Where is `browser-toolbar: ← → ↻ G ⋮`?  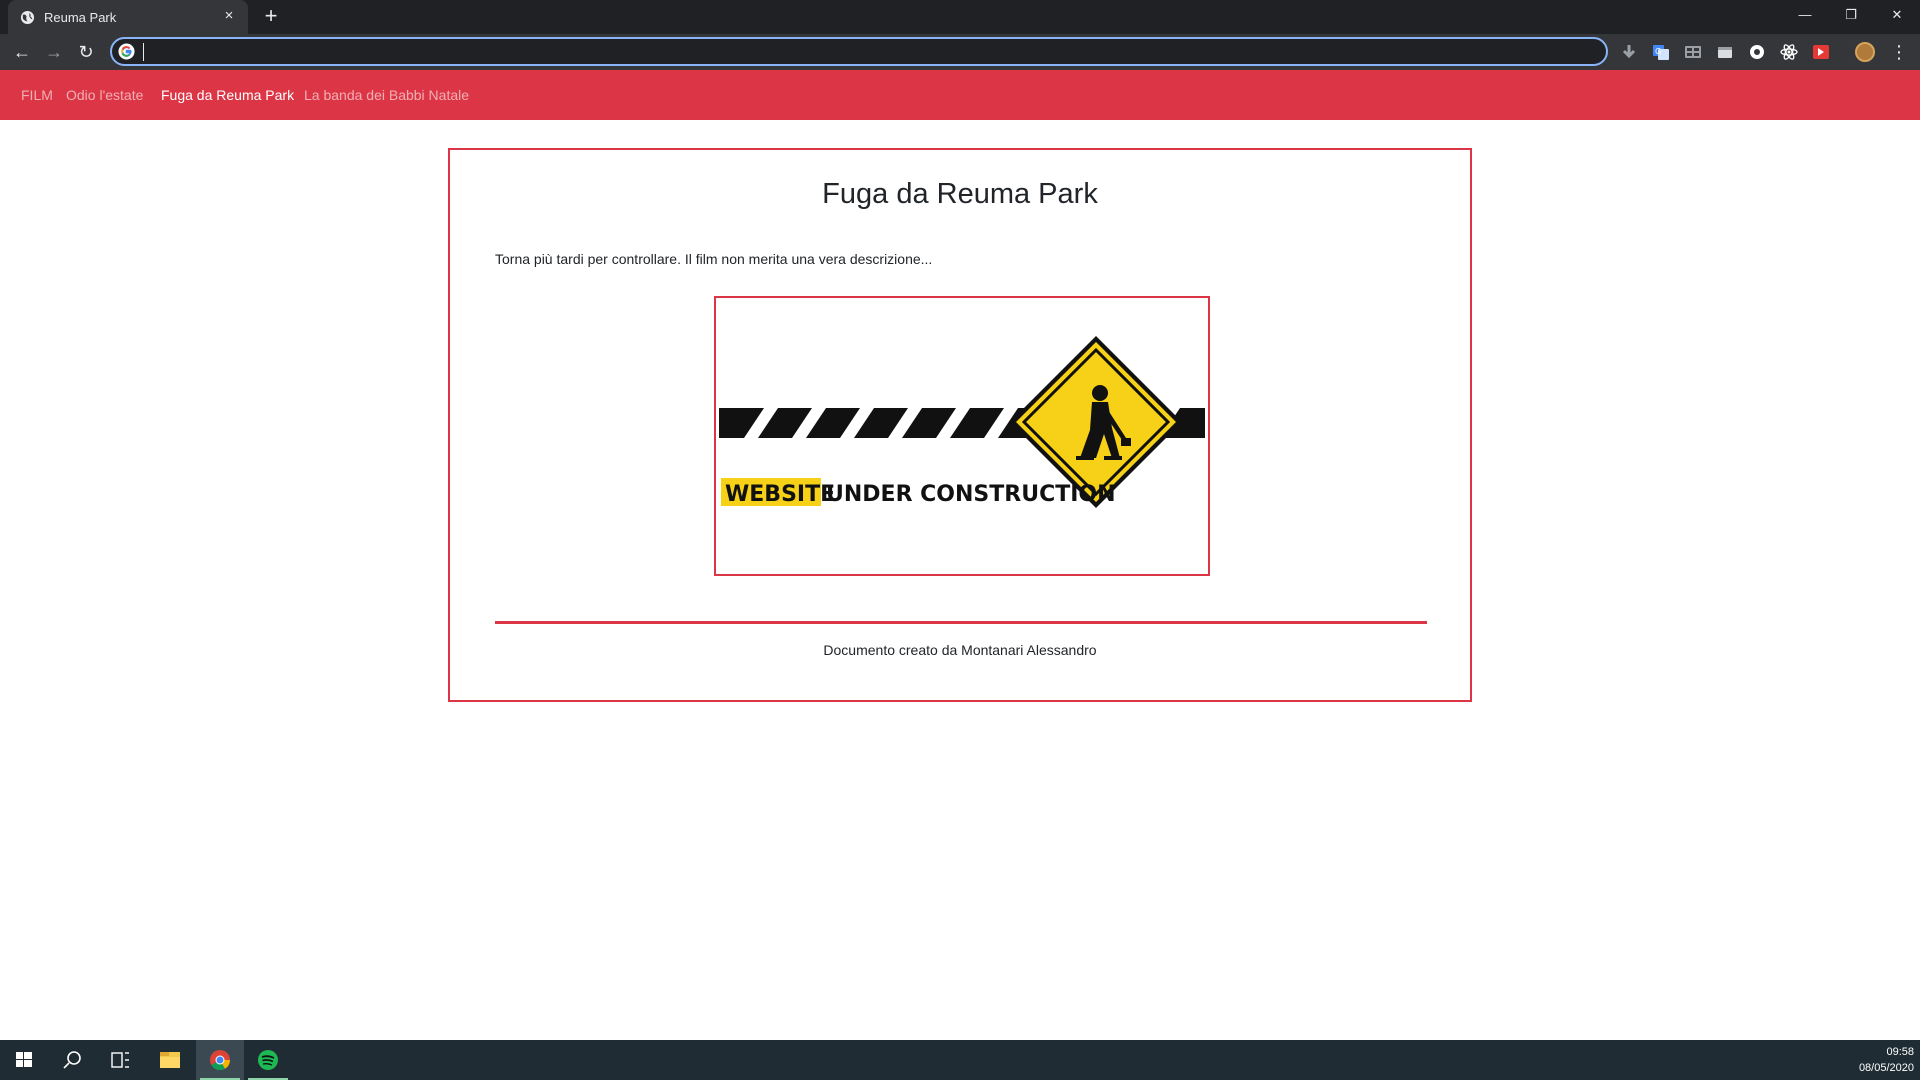 browser-toolbar: ← → ↻ G ⋮ is located at coordinates (960, 52).